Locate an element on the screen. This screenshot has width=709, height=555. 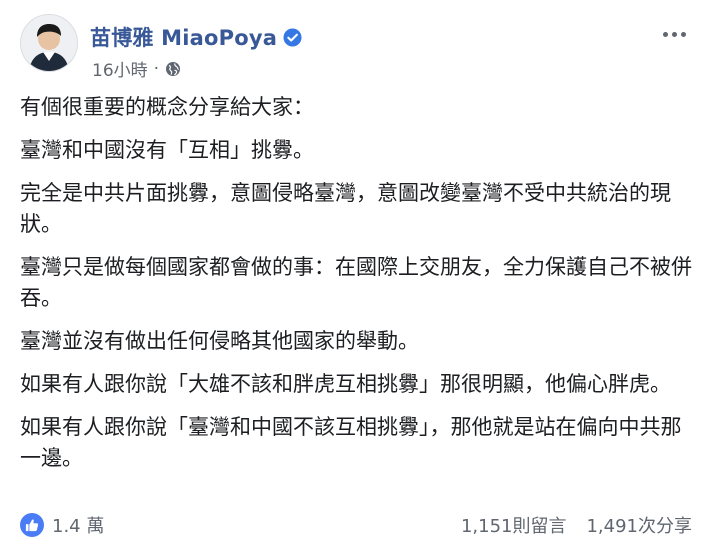
post-meta: 16小時 · is located at coordinates (136, 68).